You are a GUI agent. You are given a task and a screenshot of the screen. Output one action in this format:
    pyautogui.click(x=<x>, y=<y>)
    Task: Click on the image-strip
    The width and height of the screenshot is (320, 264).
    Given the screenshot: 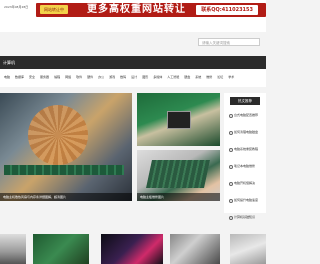 What is the action you would take?
    pyautogui.click(x=133, y=249)
    